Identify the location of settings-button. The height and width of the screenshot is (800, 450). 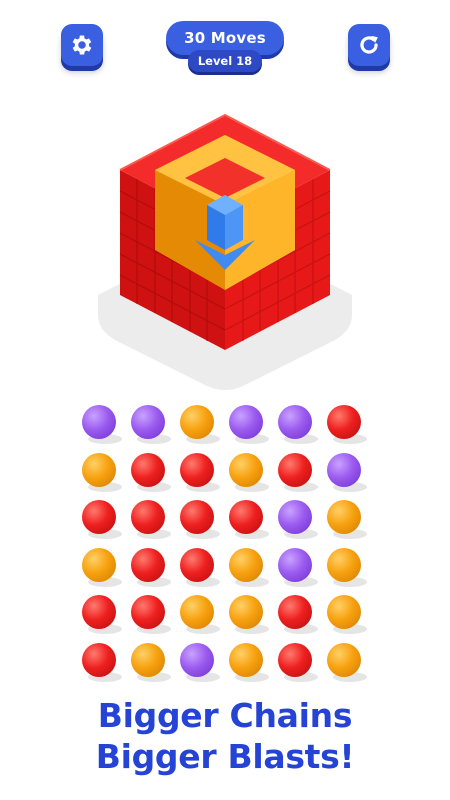
(82, 45).